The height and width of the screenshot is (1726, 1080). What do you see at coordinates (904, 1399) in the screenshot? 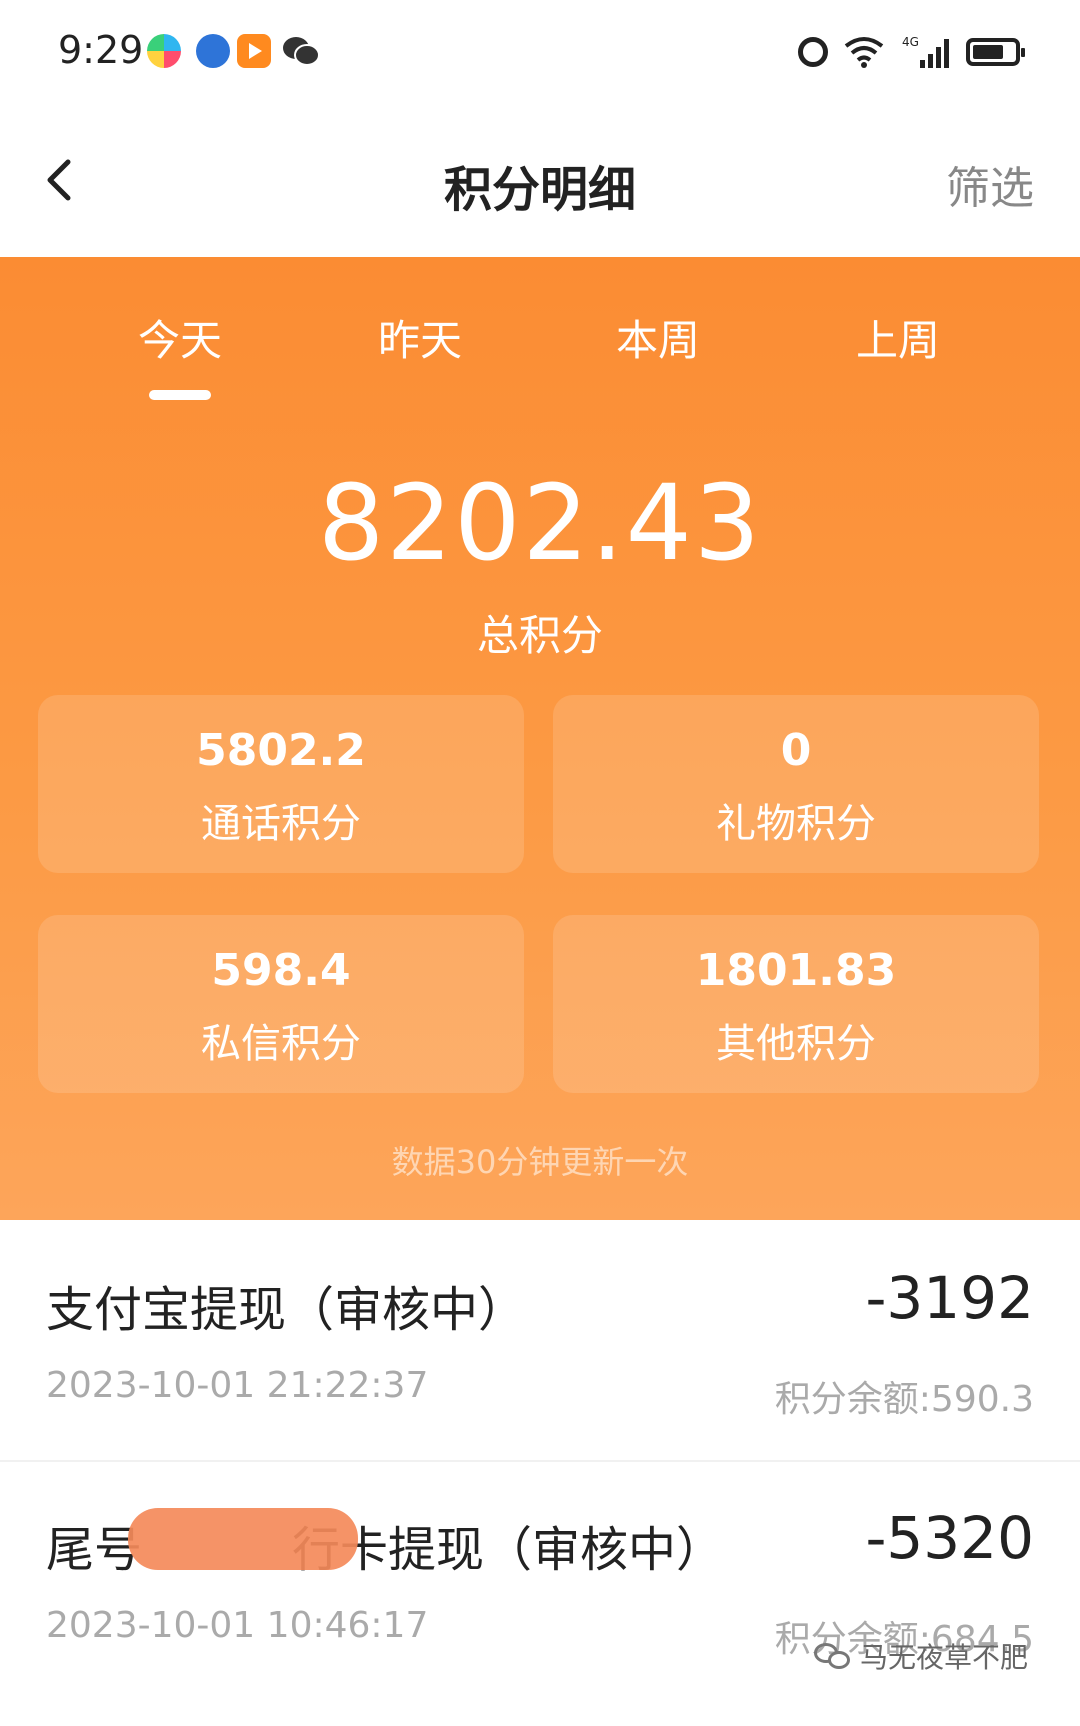
I see `record-balance: 积分余额:590.3` at bounding box center [904, 1399].